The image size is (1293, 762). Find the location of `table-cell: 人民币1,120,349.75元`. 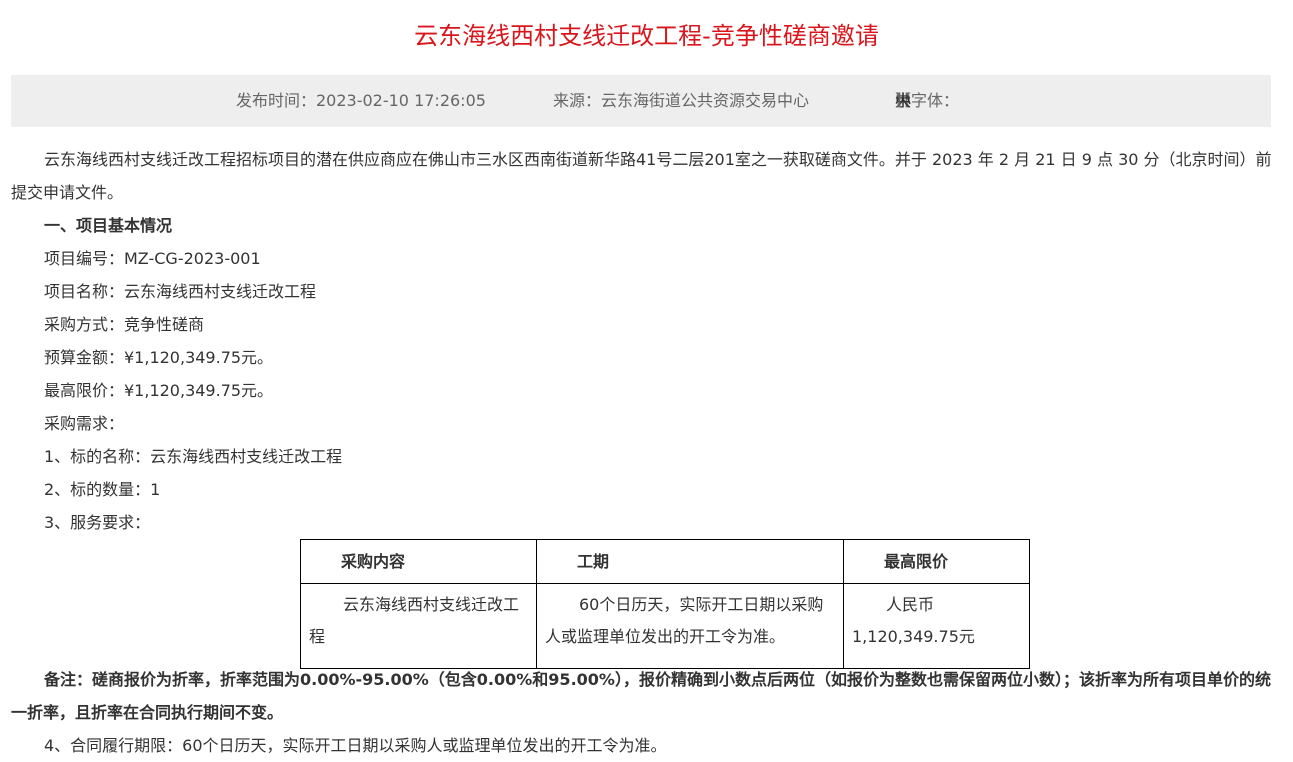

table-cell: 人民币1,120,349.75元 is located at coordinates (936, 626).